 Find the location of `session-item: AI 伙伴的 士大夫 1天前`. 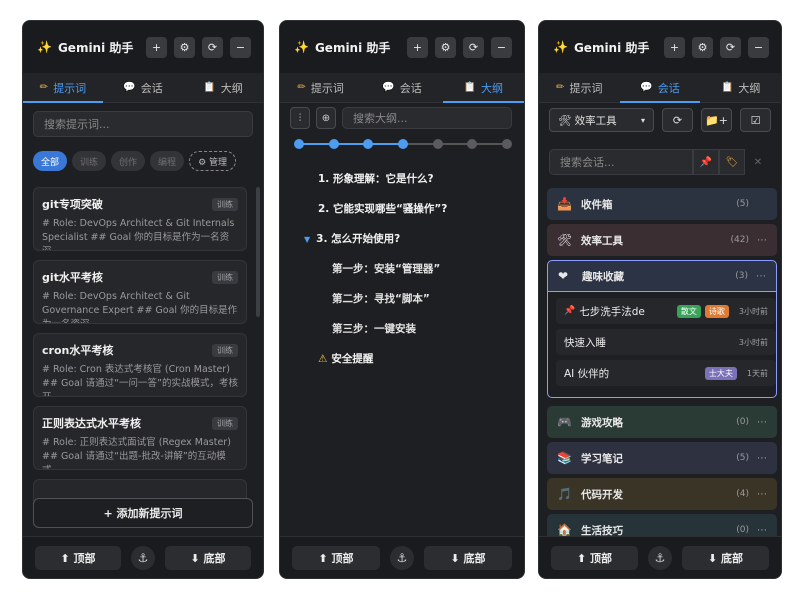

session-item: AI 伙伴的 士大夫 1天前 is located at coordinates (666, 373).